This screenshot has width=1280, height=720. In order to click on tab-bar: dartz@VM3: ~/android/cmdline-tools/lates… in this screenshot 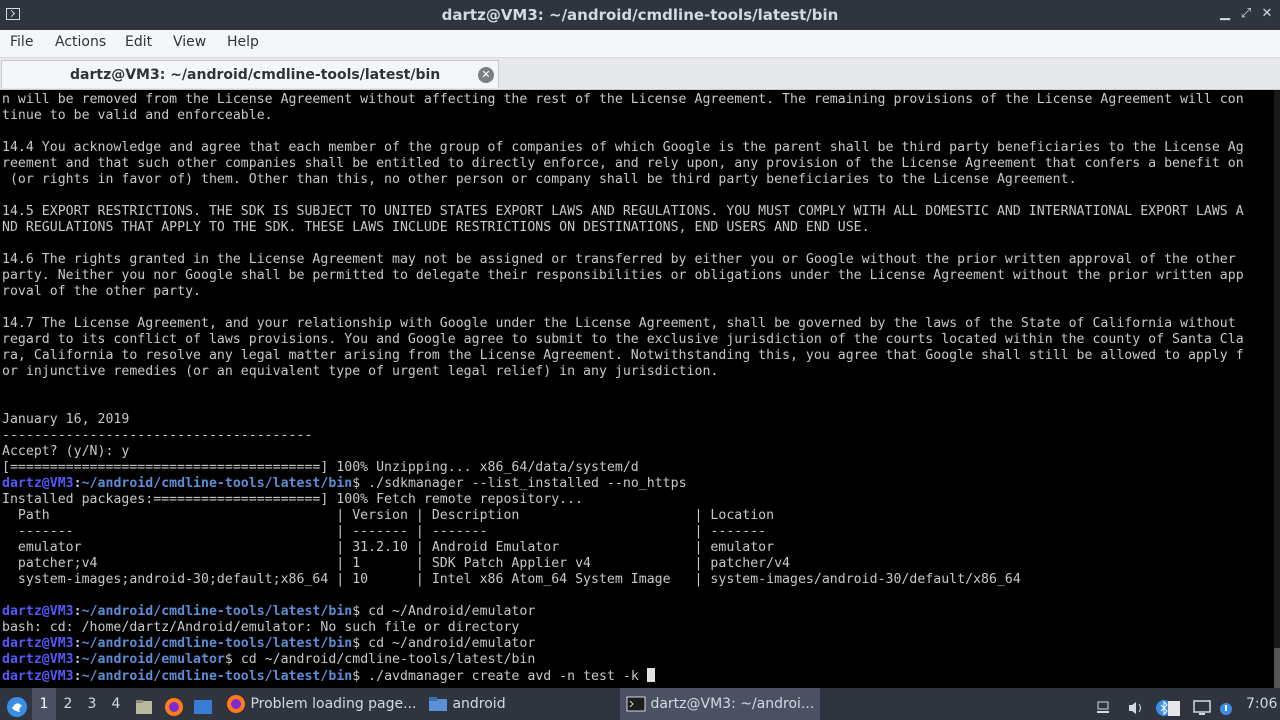, I will do `click(640, 74)`.